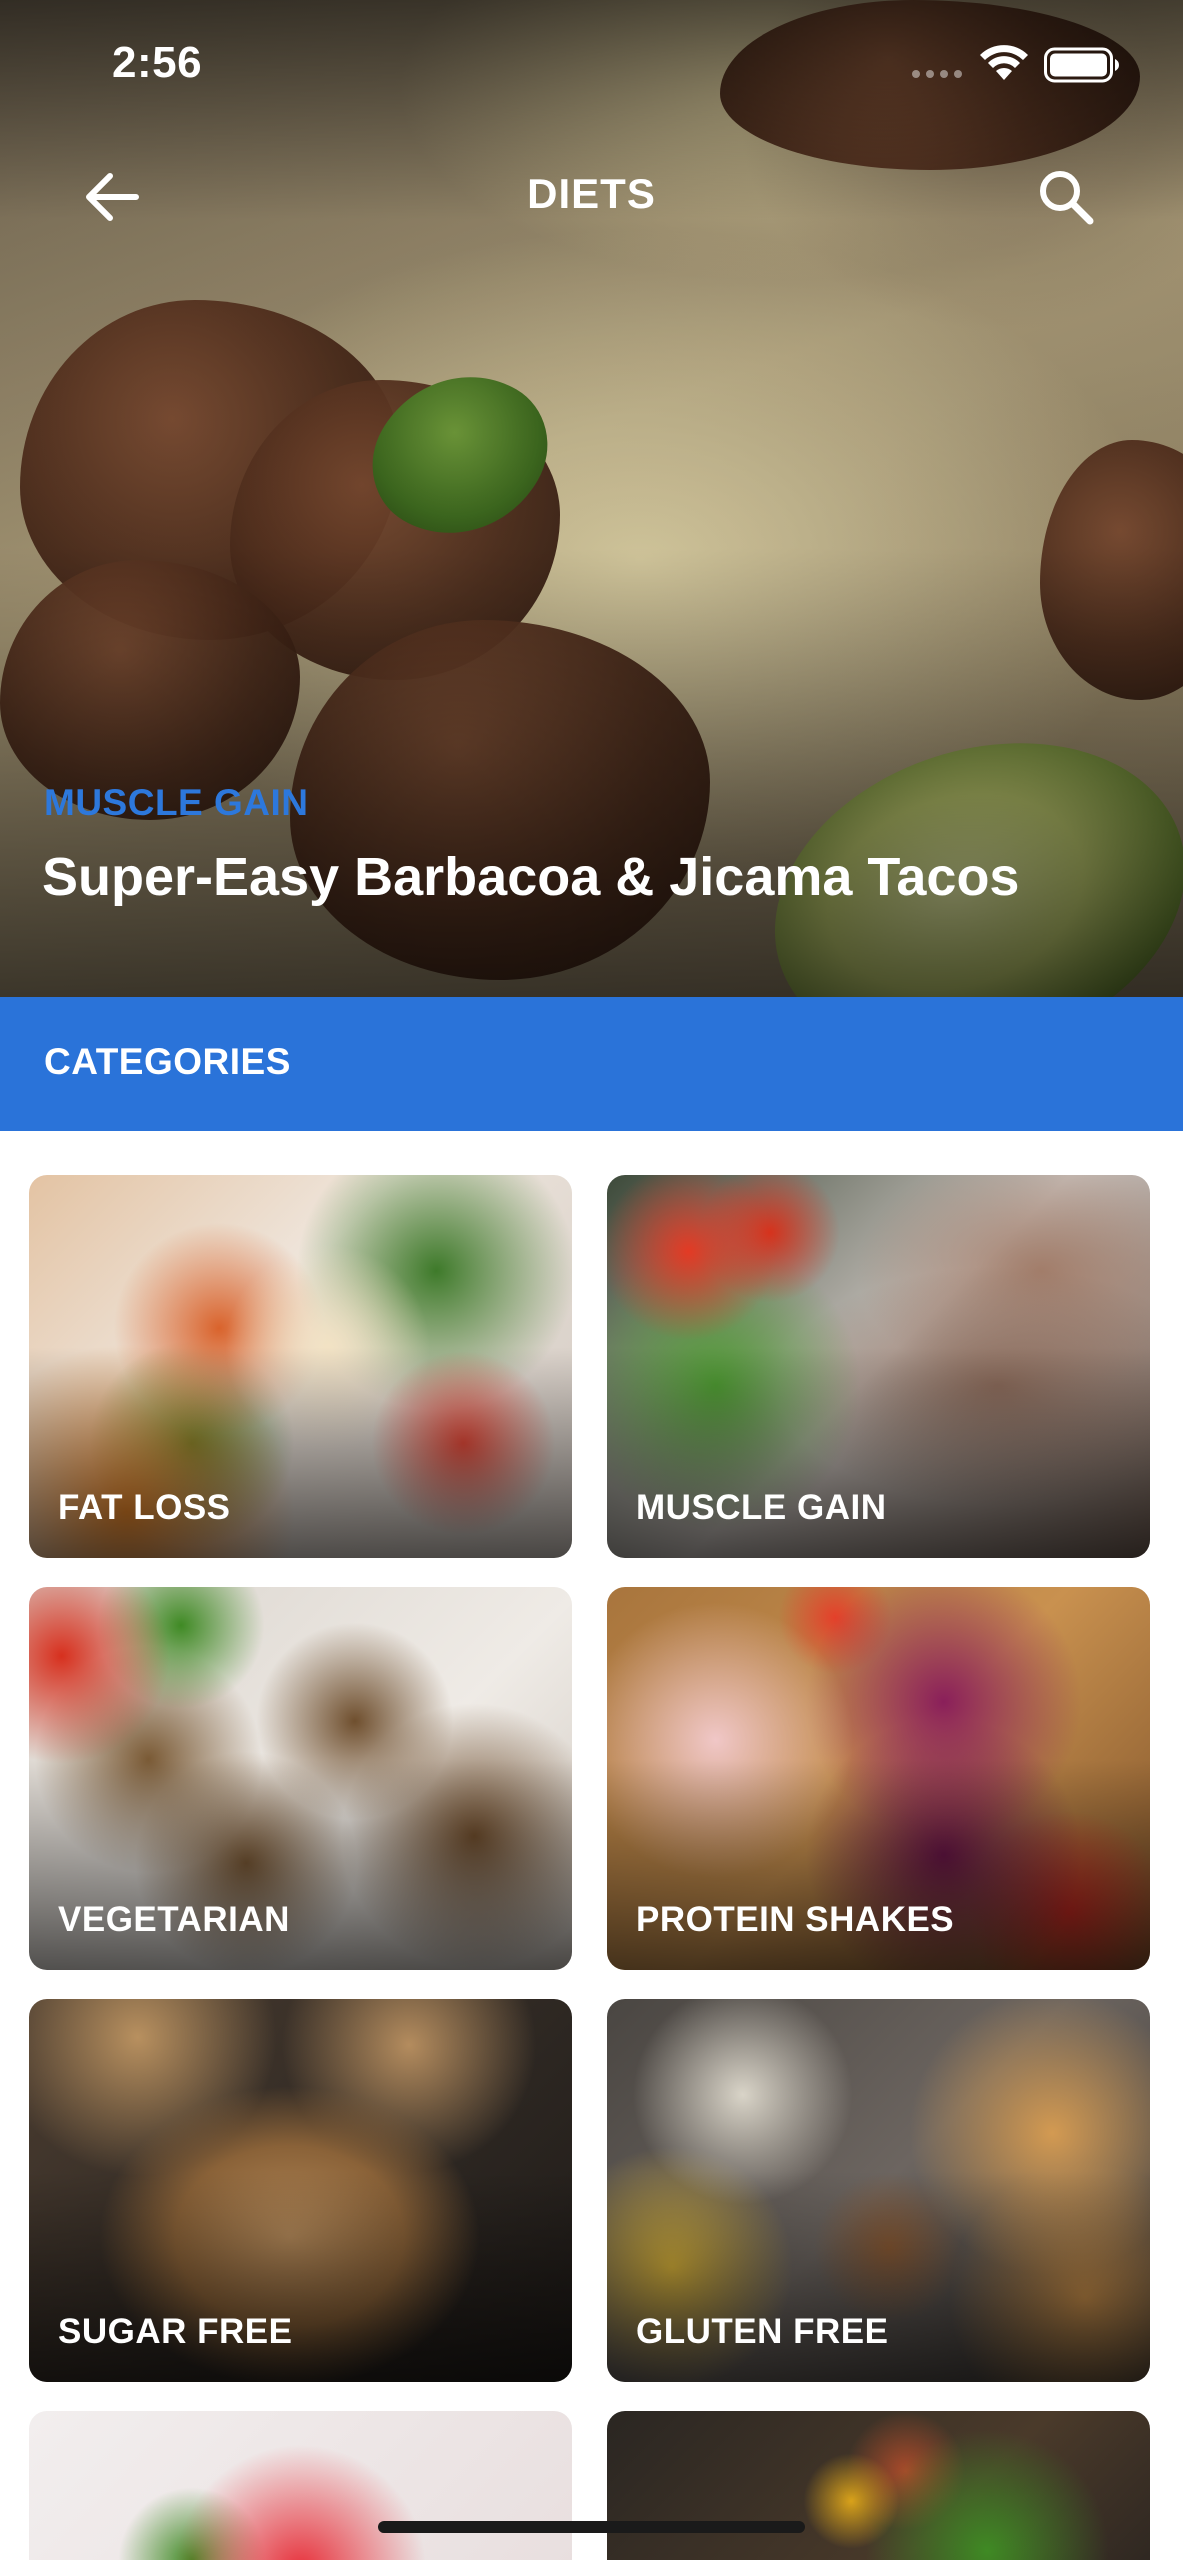  Describe the element at coordinates (300, 1366) in the screenshot. I see `category-card-fat-loss: FAT LOSS` at that location.